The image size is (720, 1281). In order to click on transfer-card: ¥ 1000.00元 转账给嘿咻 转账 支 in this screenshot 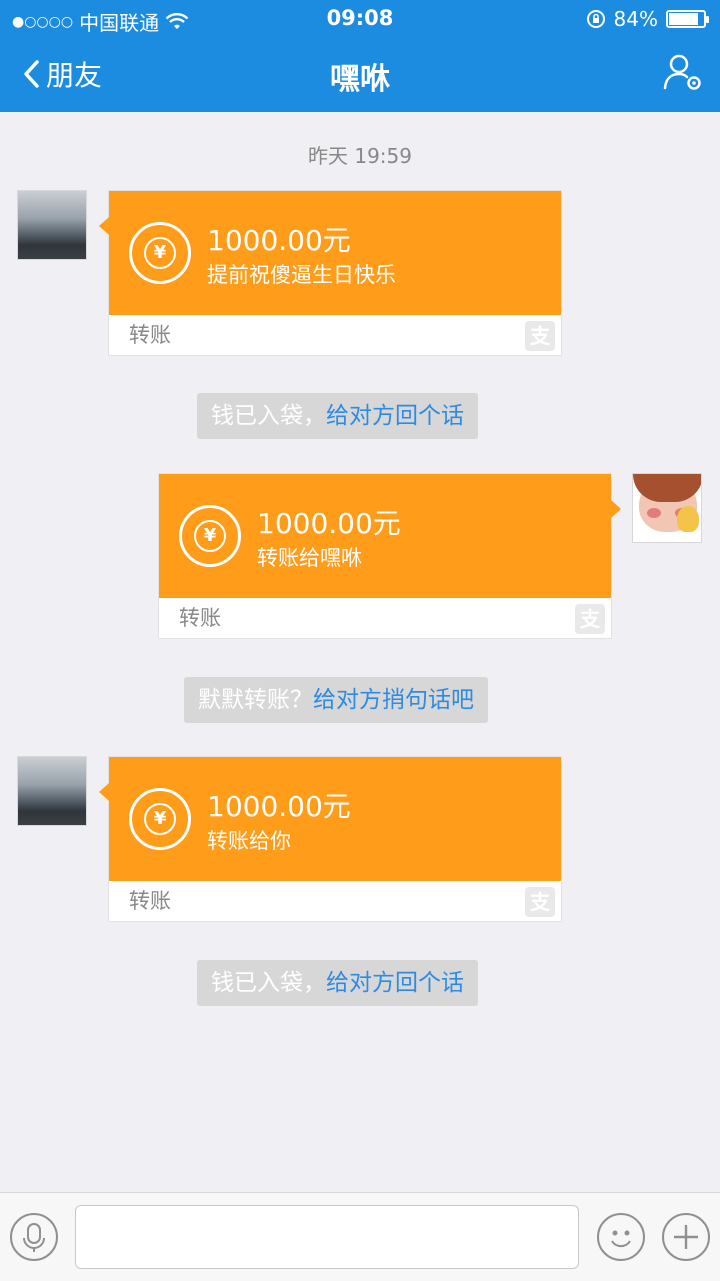, I will do `click(389, 556)`.